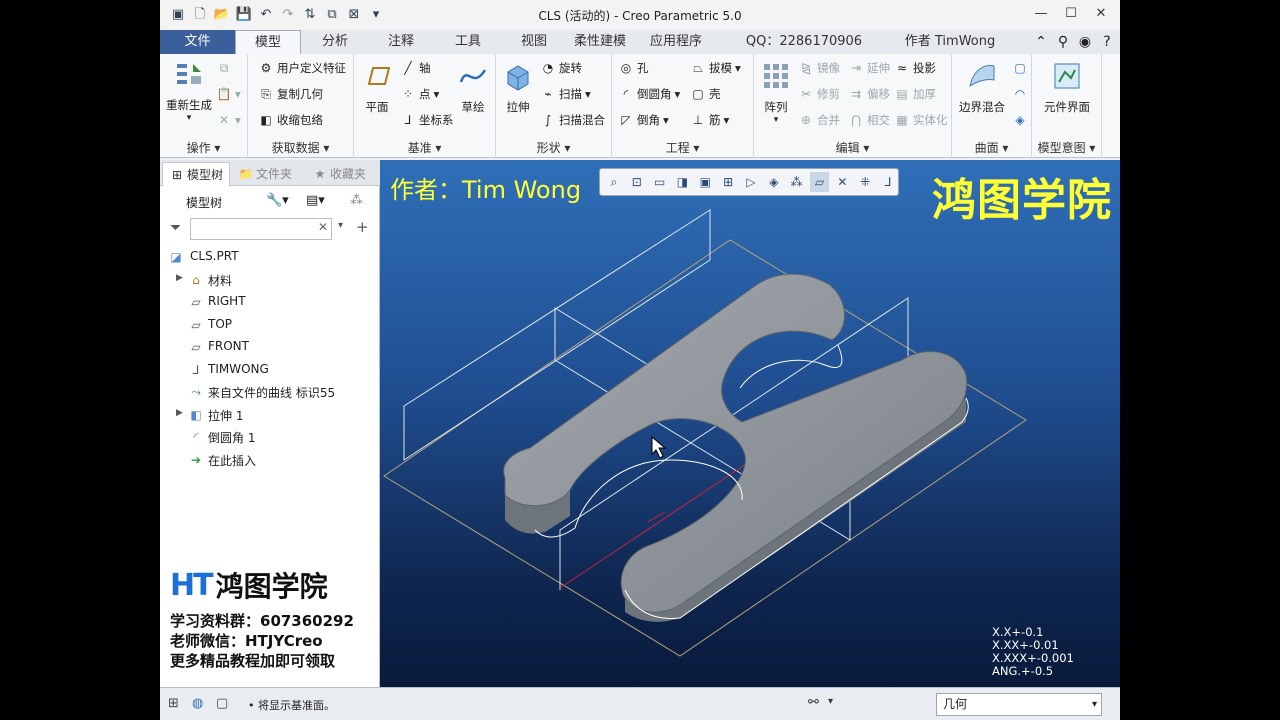  Describe the element at coordinates (830, 701) in the screenshot. I see `find-dropdown-icon: ▾` at that location.